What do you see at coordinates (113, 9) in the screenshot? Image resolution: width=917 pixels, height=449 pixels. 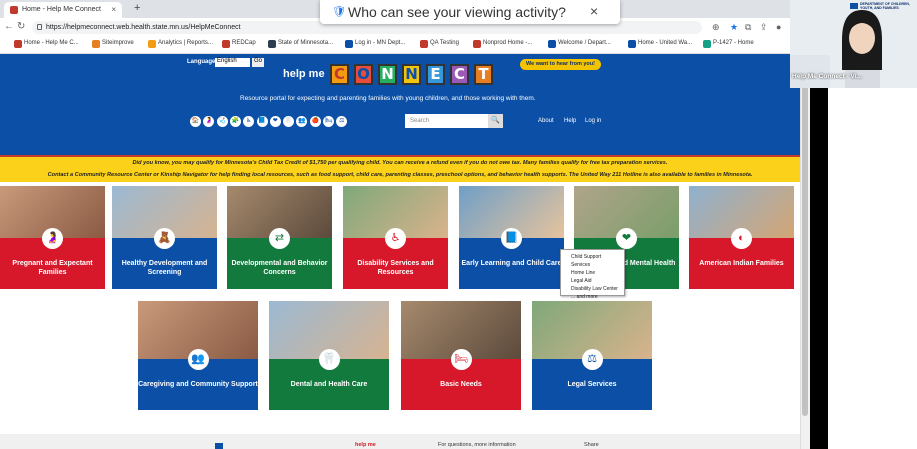 I see `close-tab-icon: ×` at bounding box center [113, 9].